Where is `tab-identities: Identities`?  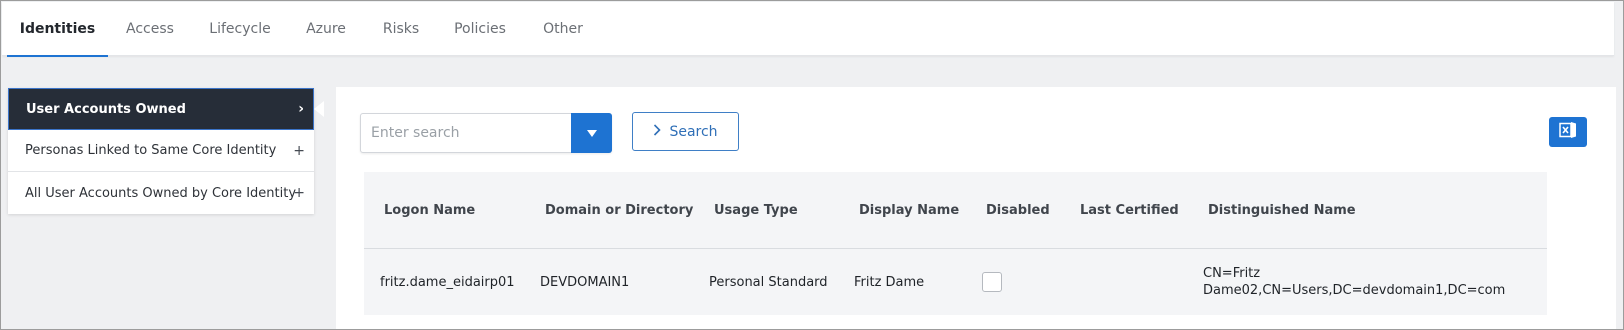
tab-identities: Identities is located at coordinates (57, 29).